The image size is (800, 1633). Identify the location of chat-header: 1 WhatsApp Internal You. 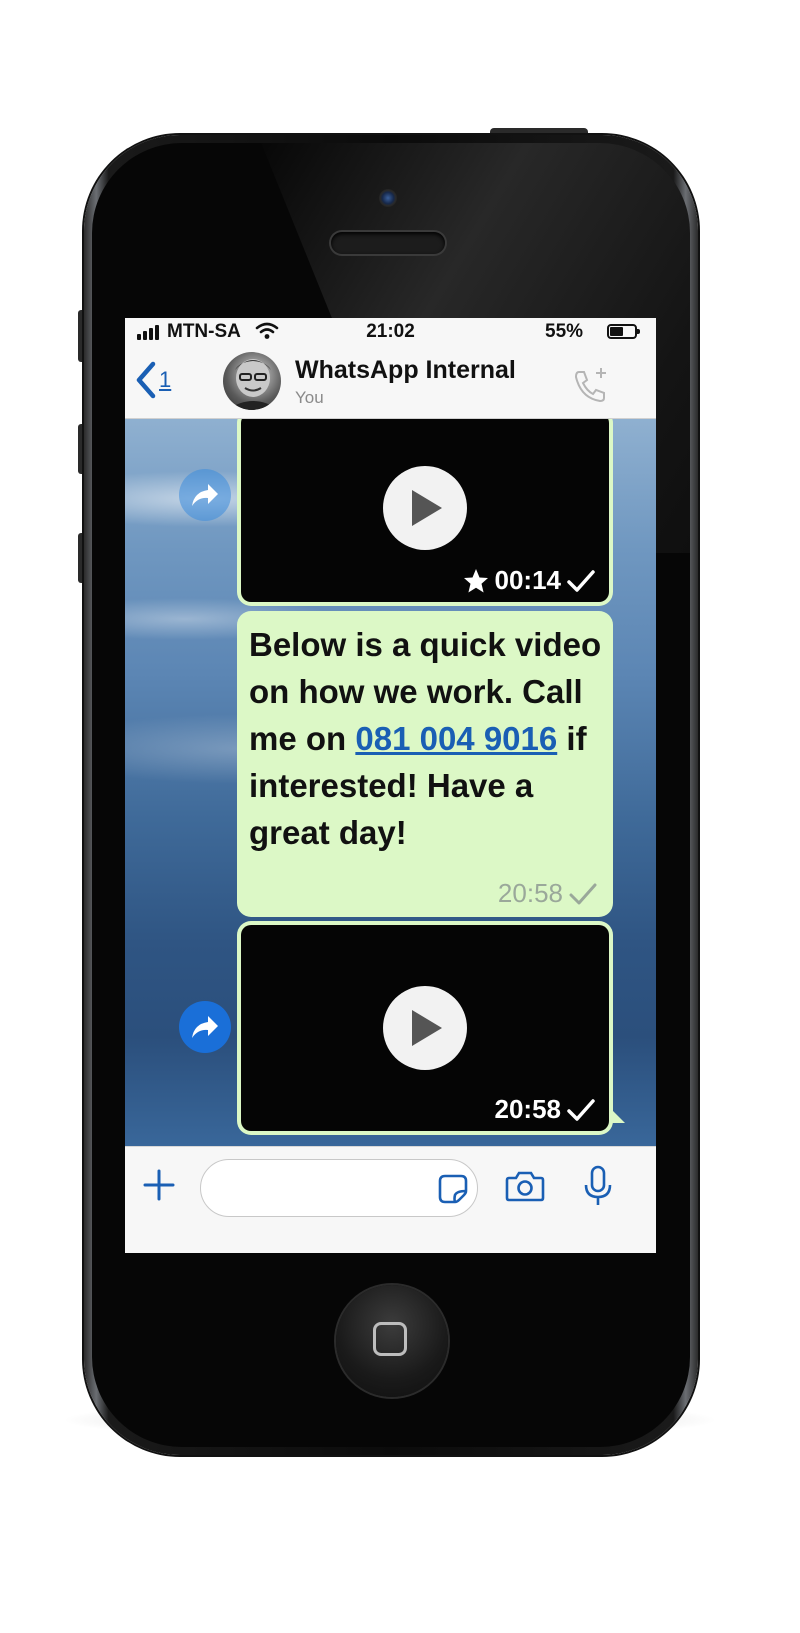
(390, 382).